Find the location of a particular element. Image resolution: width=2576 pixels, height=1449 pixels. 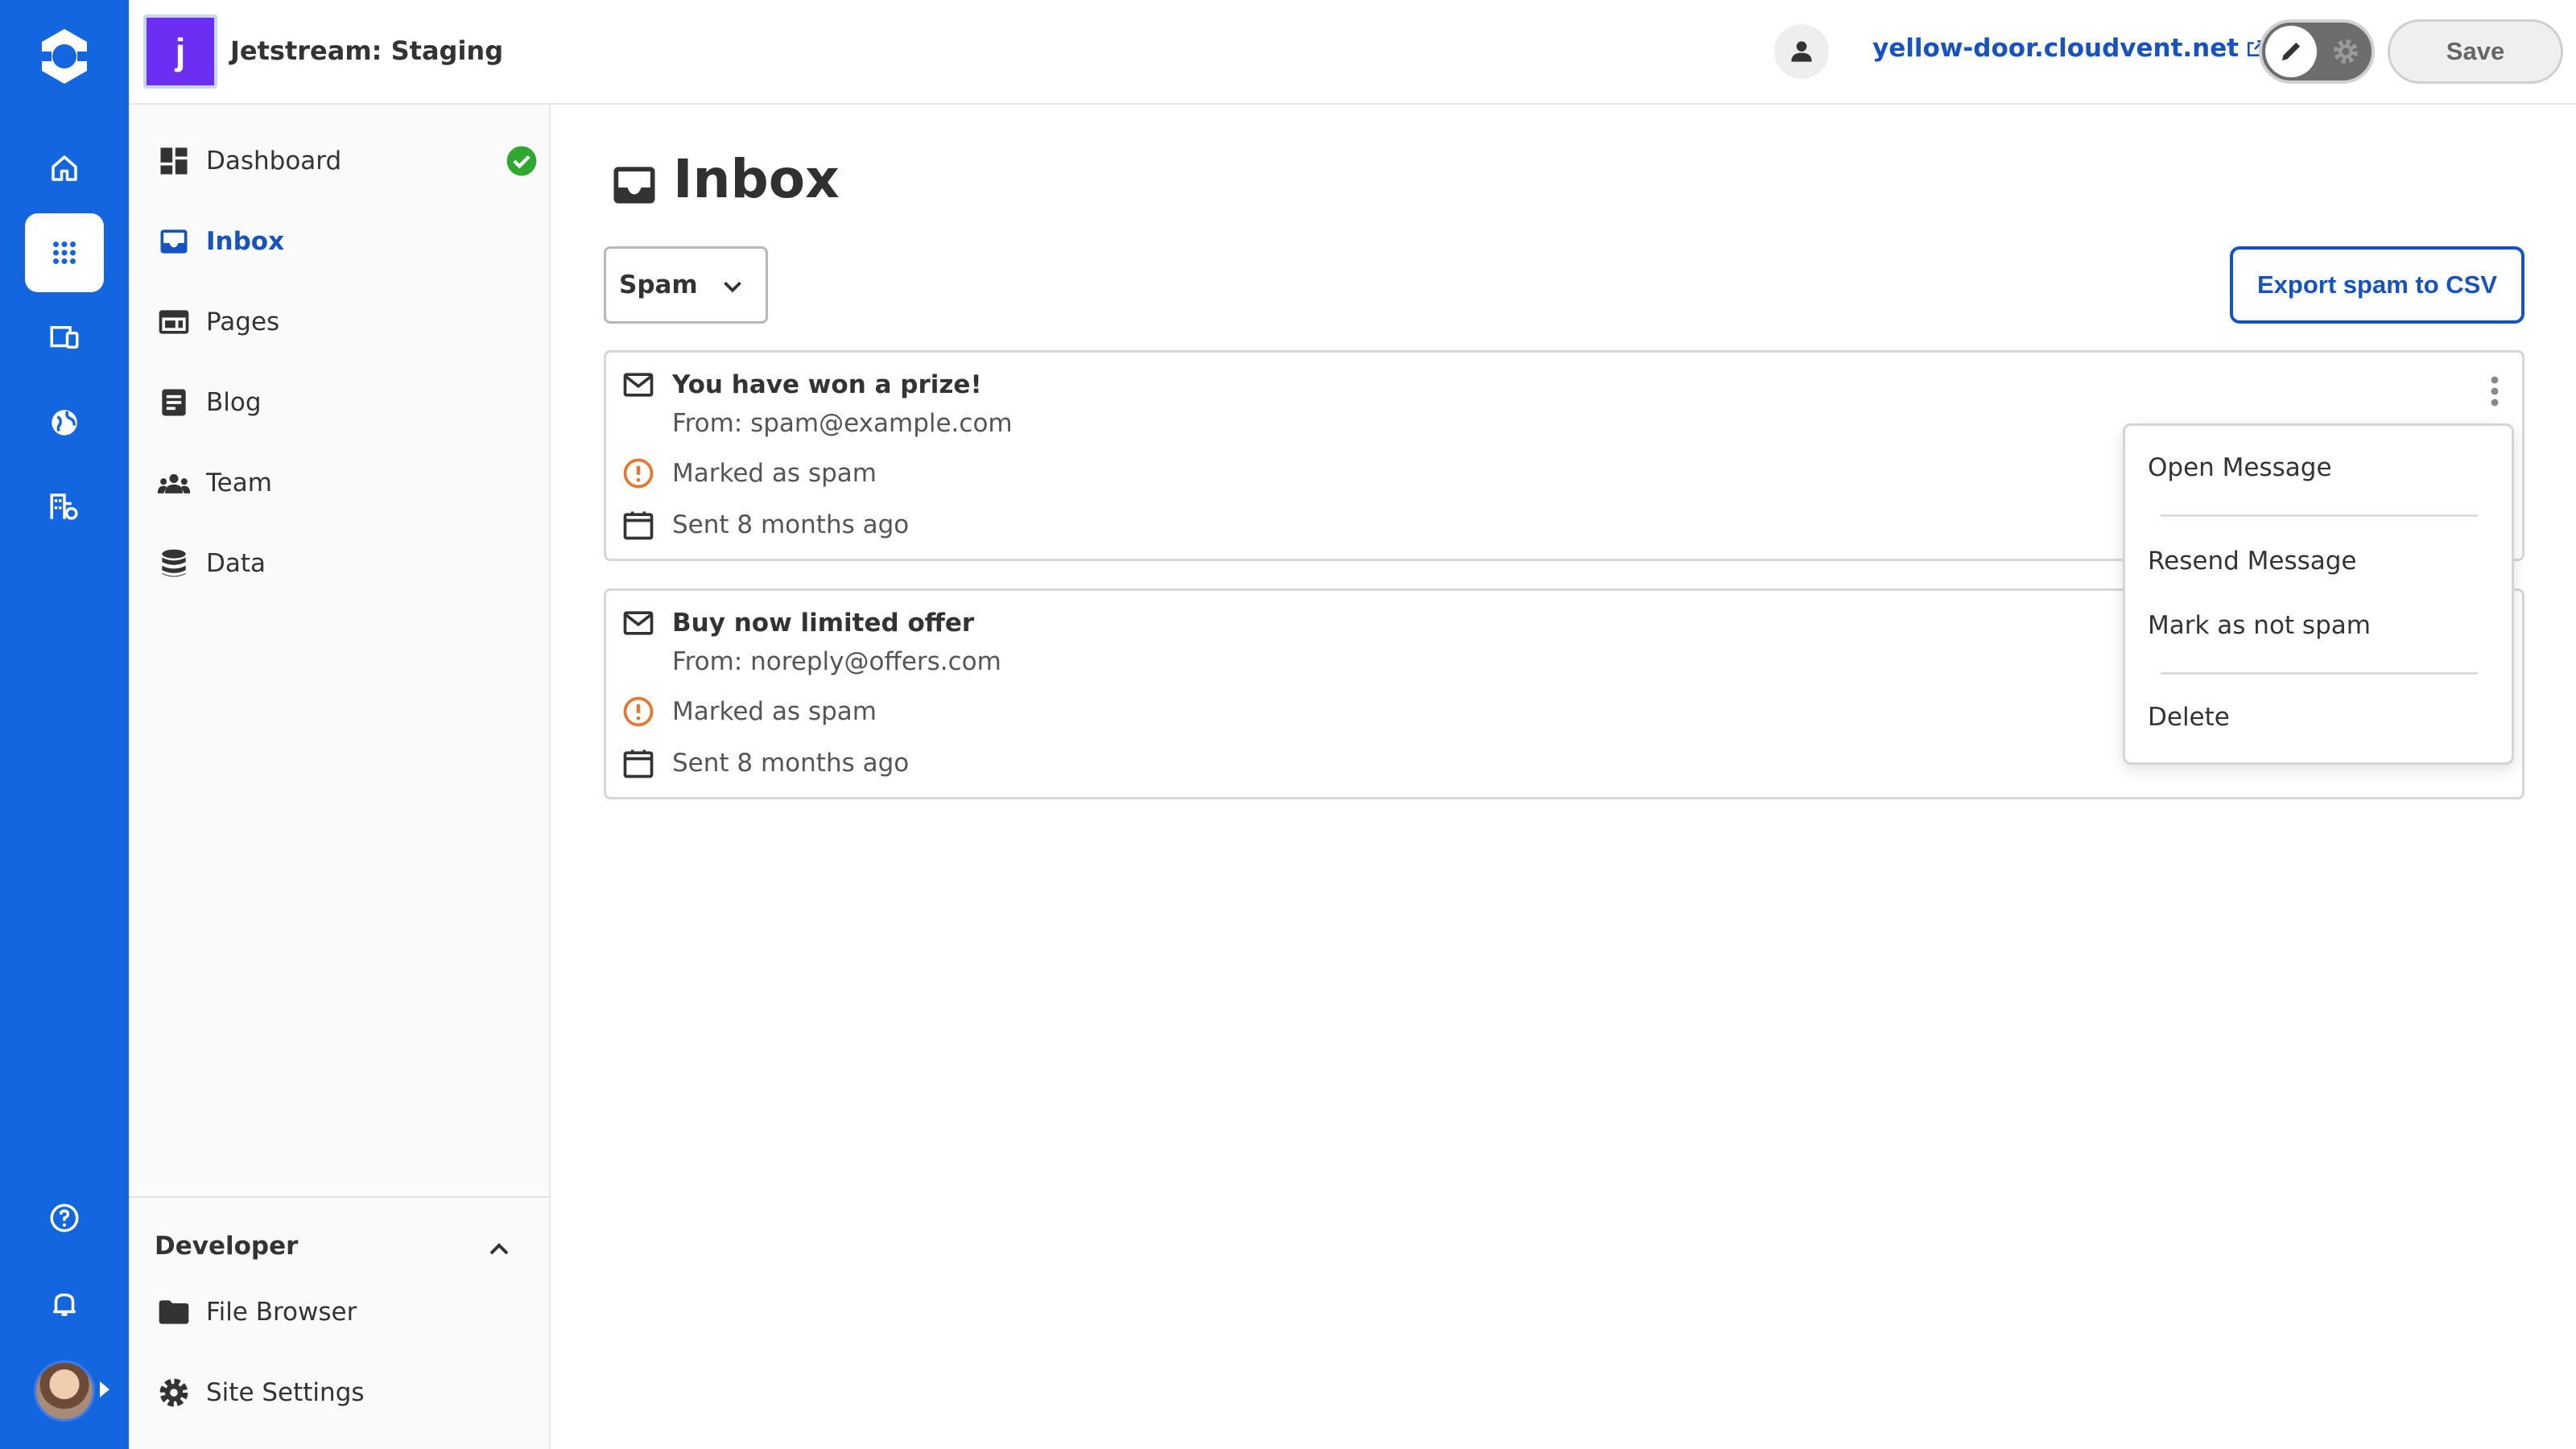

rail-notifications-button is located at coordinates (64, 1303).